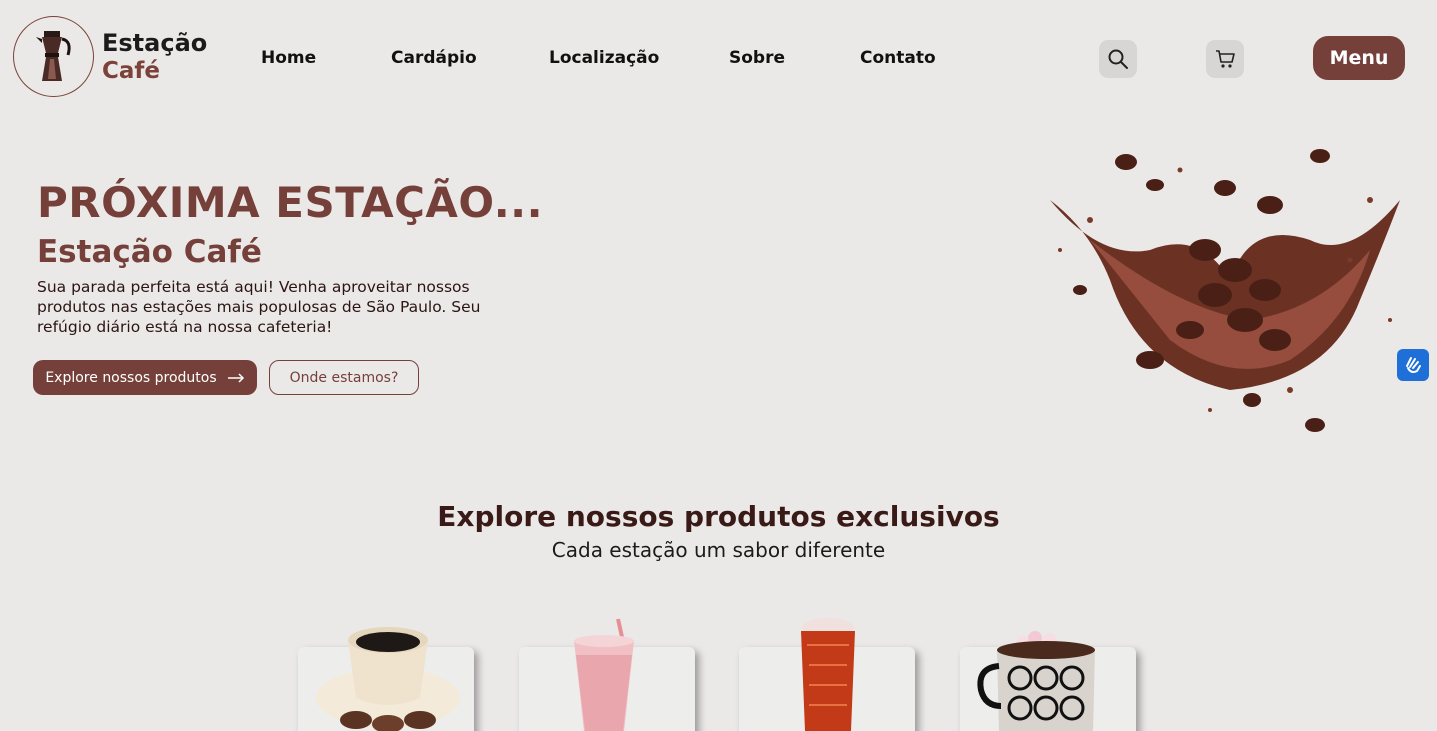  I want to click on brand-logo: Estação Café, so click(110, 56).